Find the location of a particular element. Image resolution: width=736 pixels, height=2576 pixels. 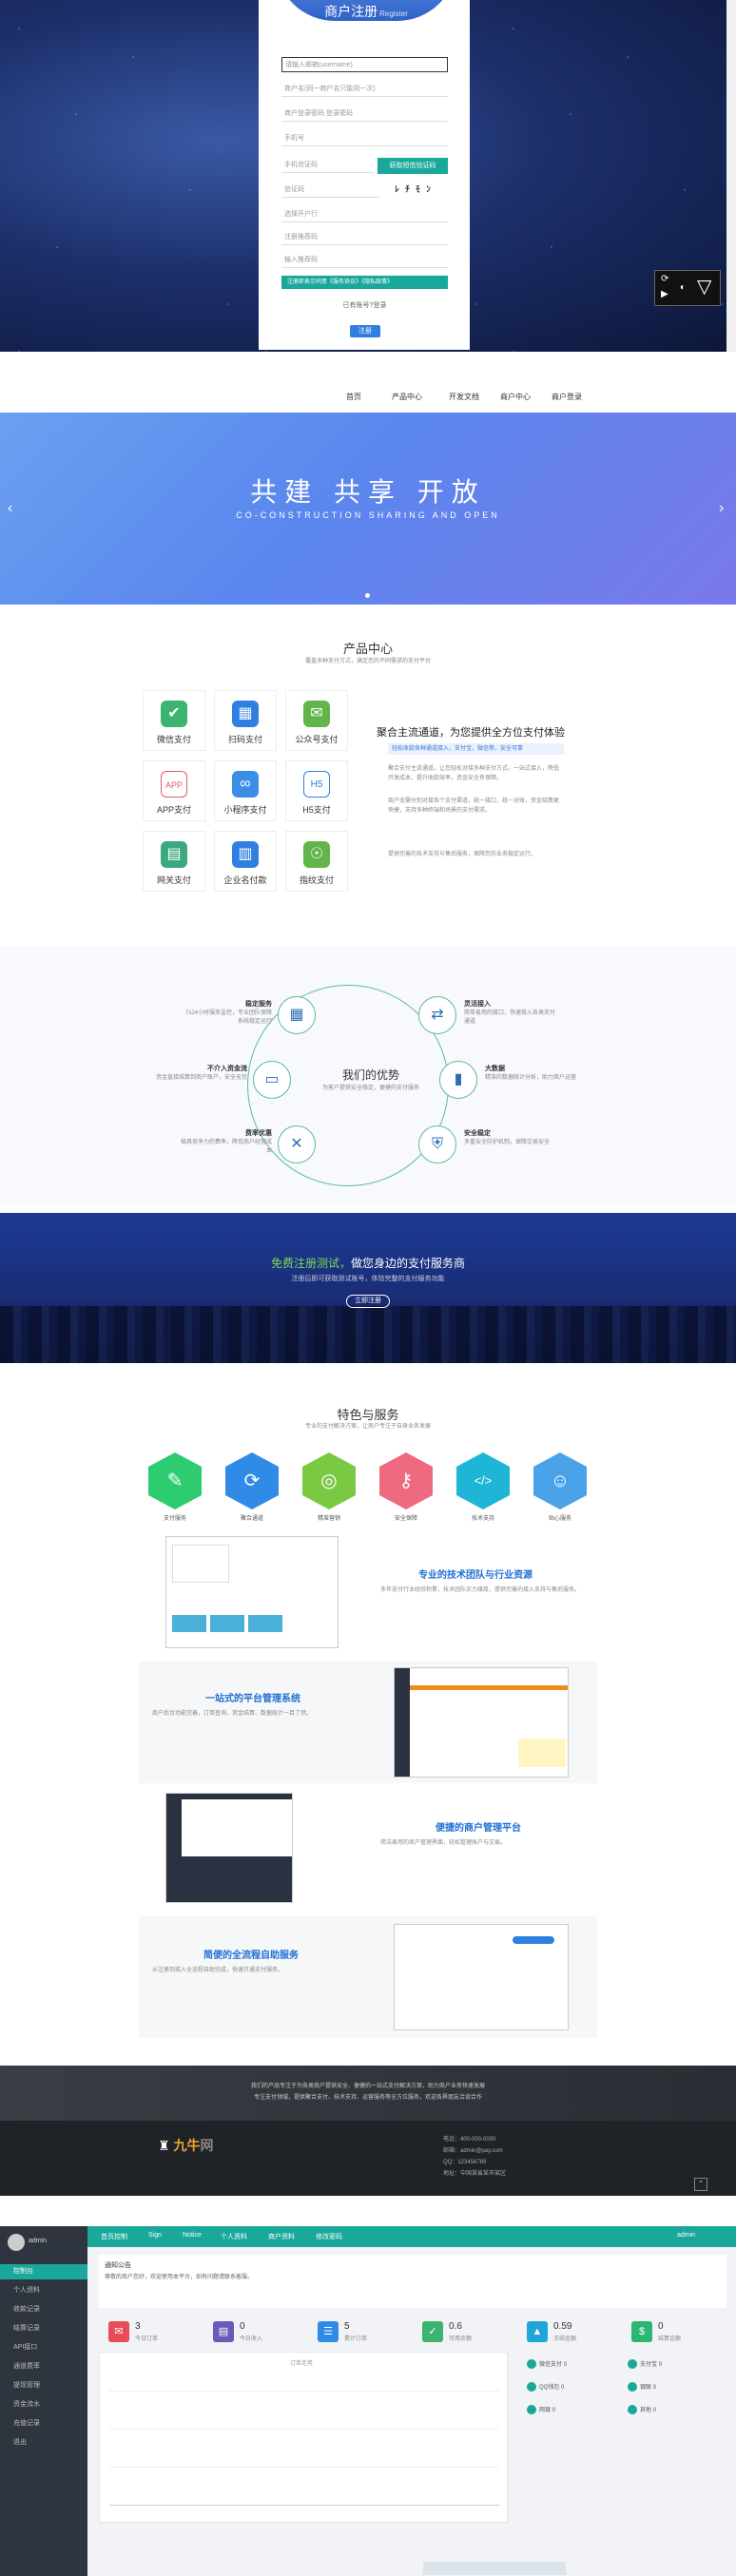

back-to-top-icon: ⌃ is located at coordinates (700, 2185).